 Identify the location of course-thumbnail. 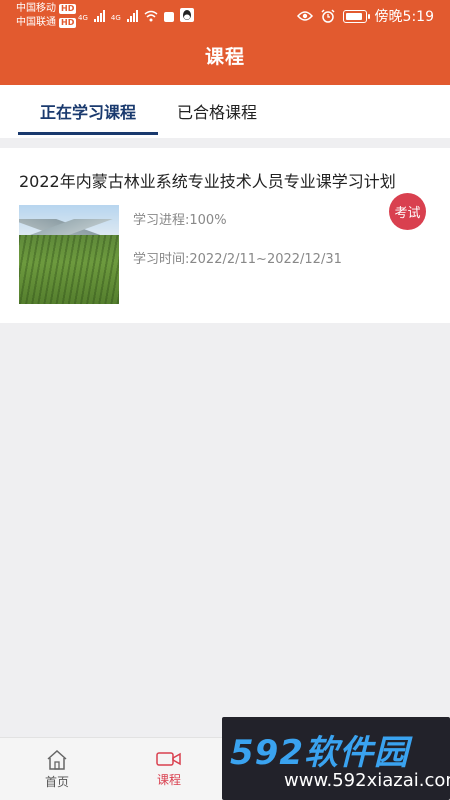
(69, 254).